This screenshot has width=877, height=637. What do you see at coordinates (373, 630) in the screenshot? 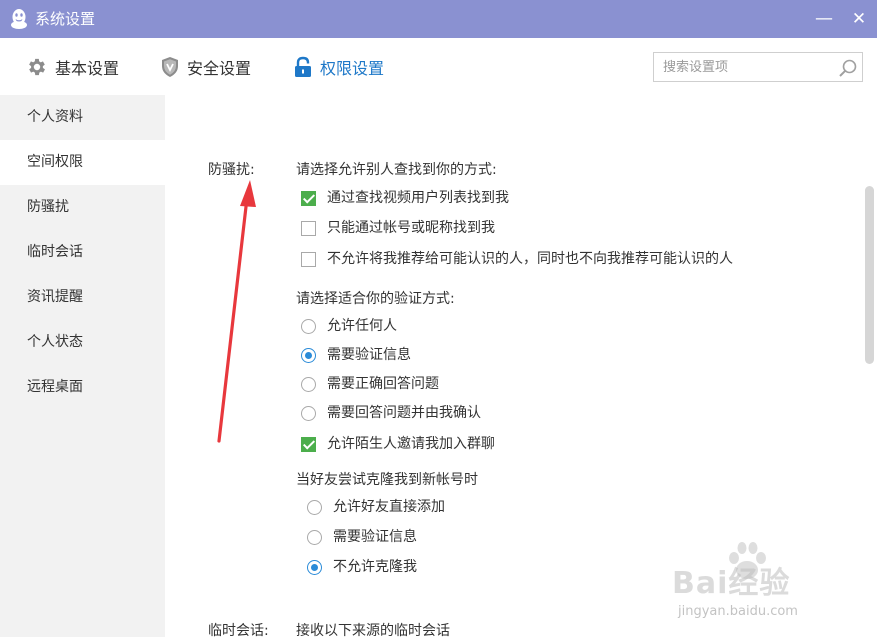
I see `temp-session-title: 接收以下来源的临时会话` at bounding box center [373, 630].